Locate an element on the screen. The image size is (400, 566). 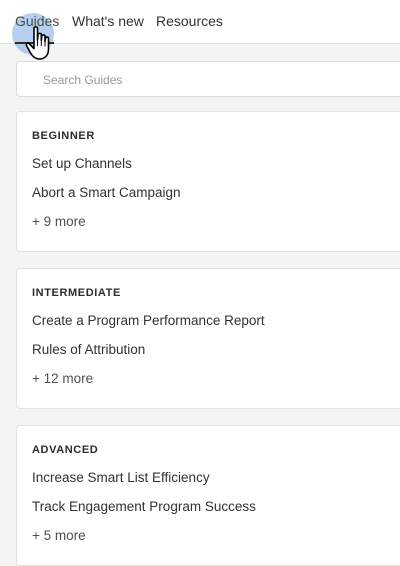
guide-link: Rules of Attribution is located at coordinates (88, 349).